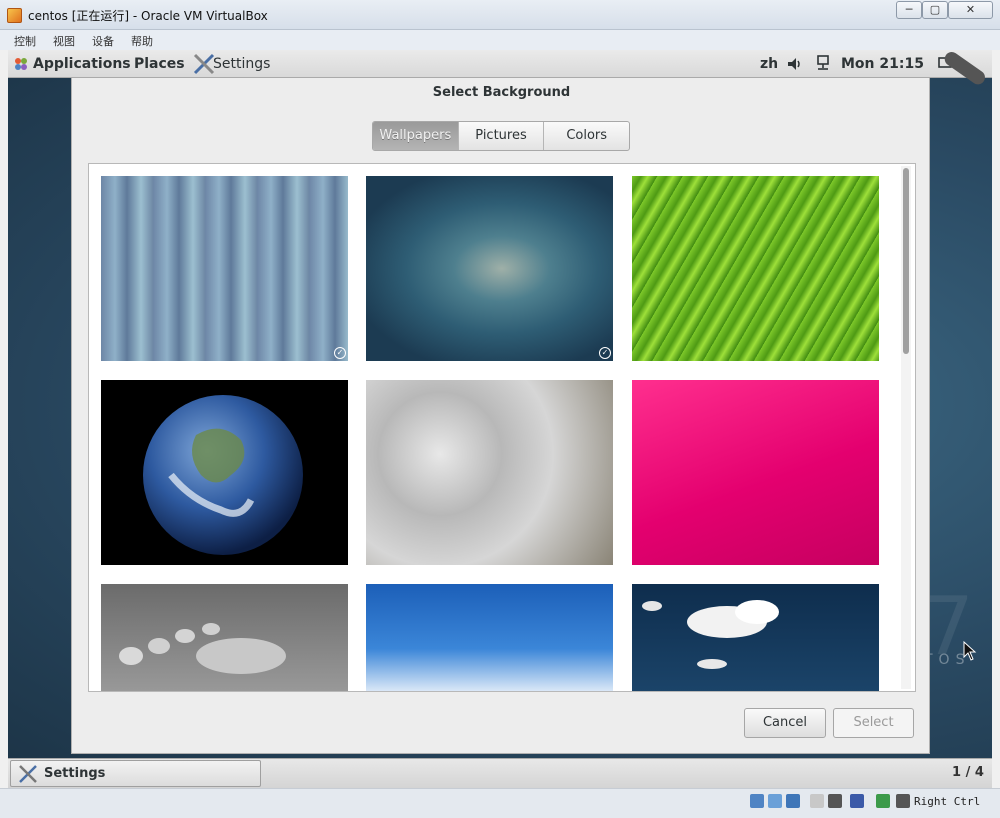 The width and height of the screenshot is (1000, 818). What do you see at coordinates (947, 801) in the screenshot?
I see `host-key-label: Right Ctrl` at bounding box center [947, 801].